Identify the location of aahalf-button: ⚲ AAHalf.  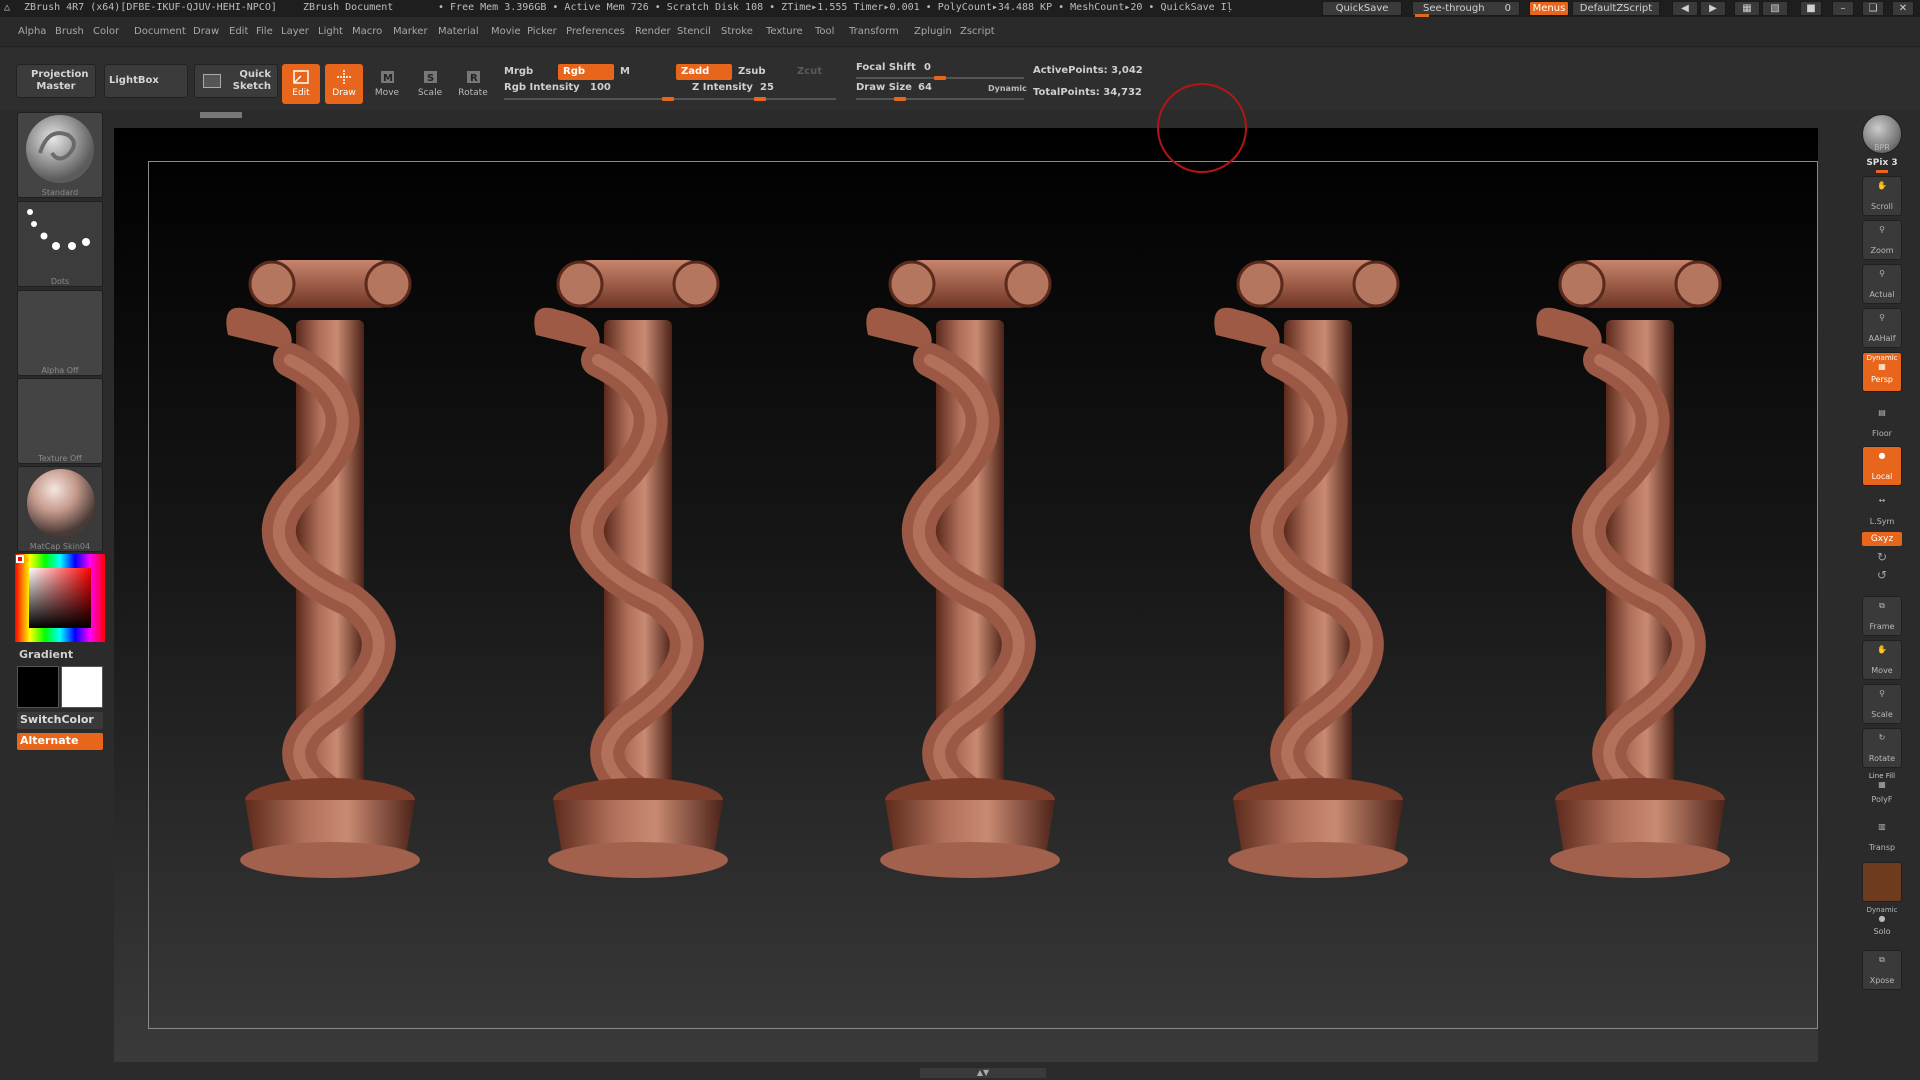
(1882, 328).